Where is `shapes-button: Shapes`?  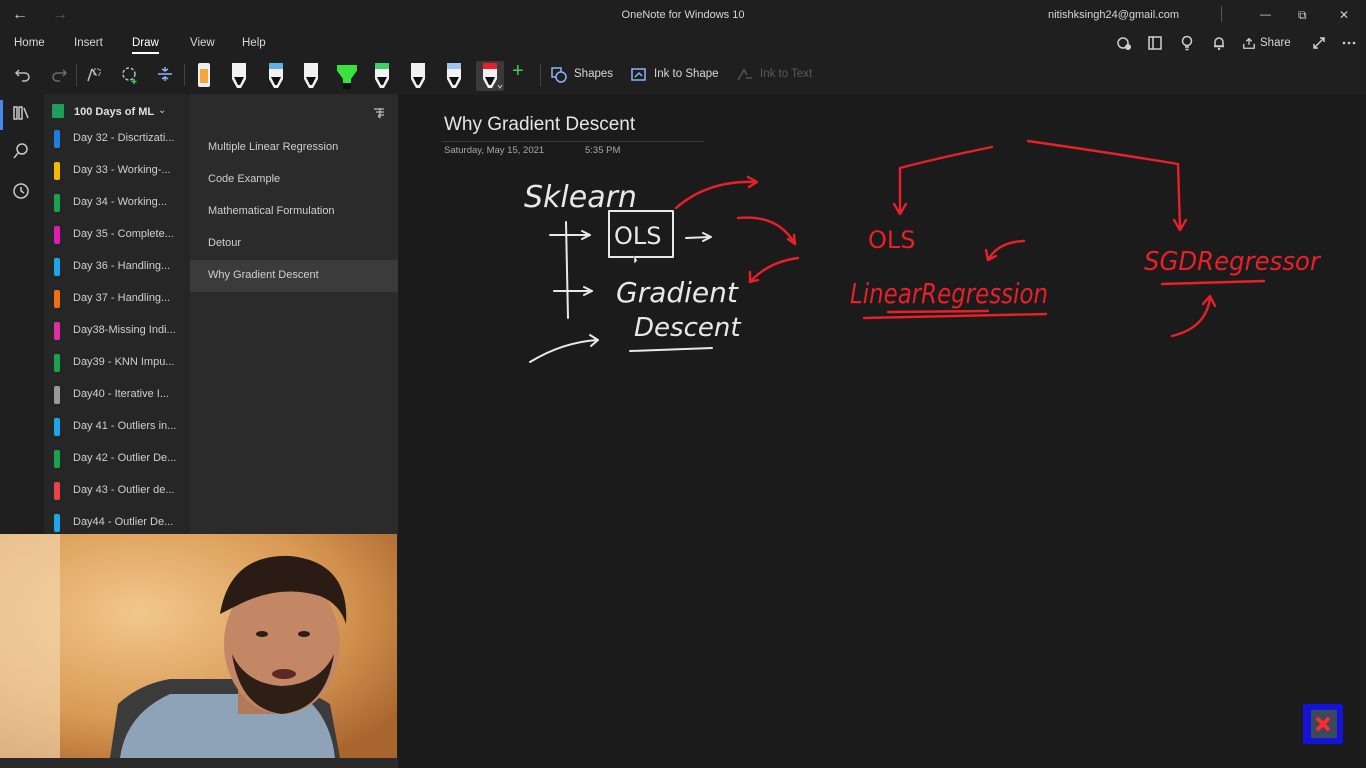 shapes-button: Shapes is located at coordinates (593, 74).